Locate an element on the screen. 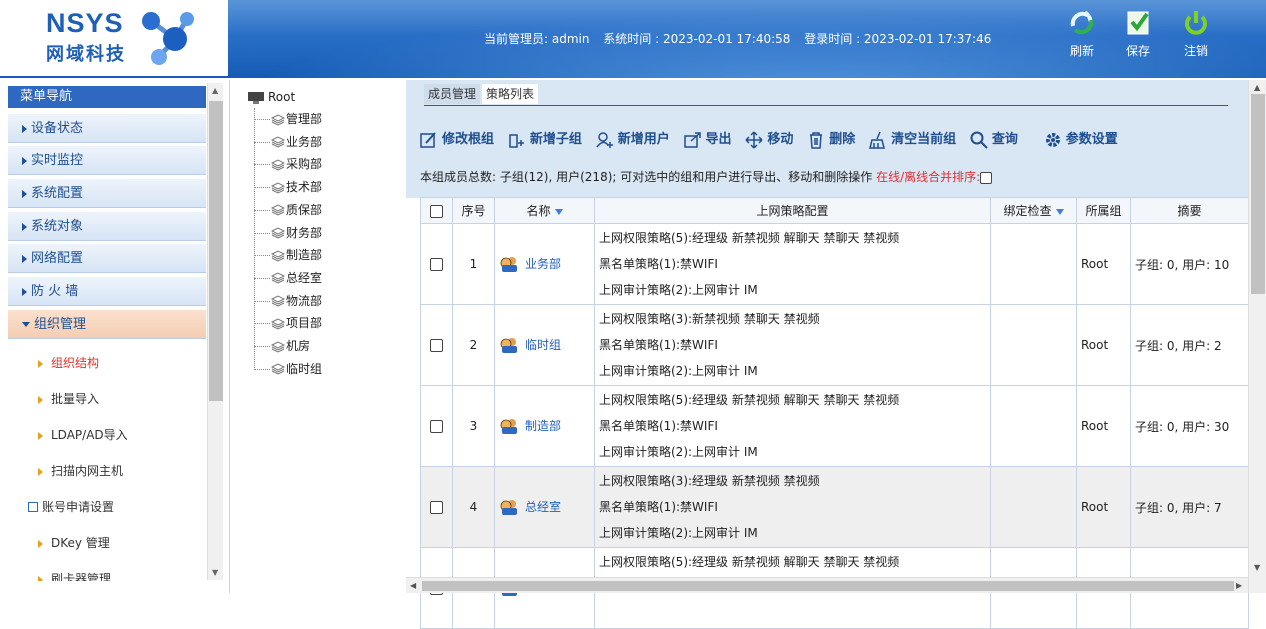 The image size is (1266, 629). clear-group-button: 清空当前组 is located at coordinates (912, 138).